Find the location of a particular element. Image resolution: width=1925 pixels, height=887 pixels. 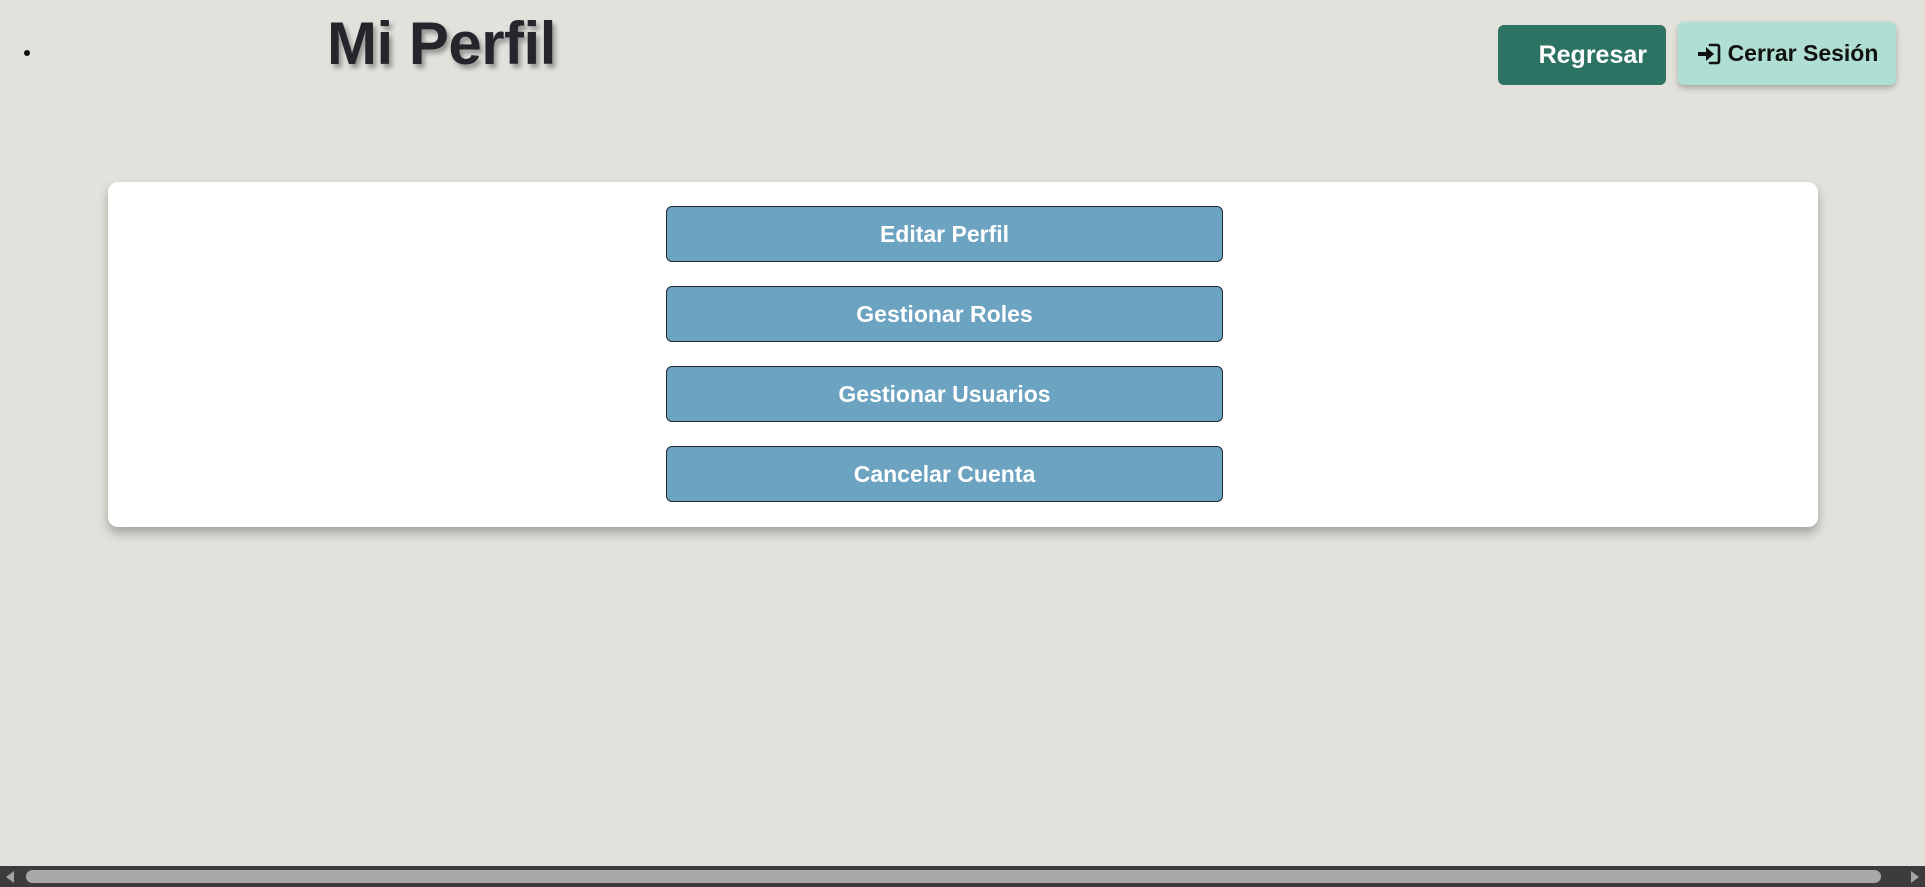

manage-users-button: Gestionar Usuarios is located at coordinates (944, 394).